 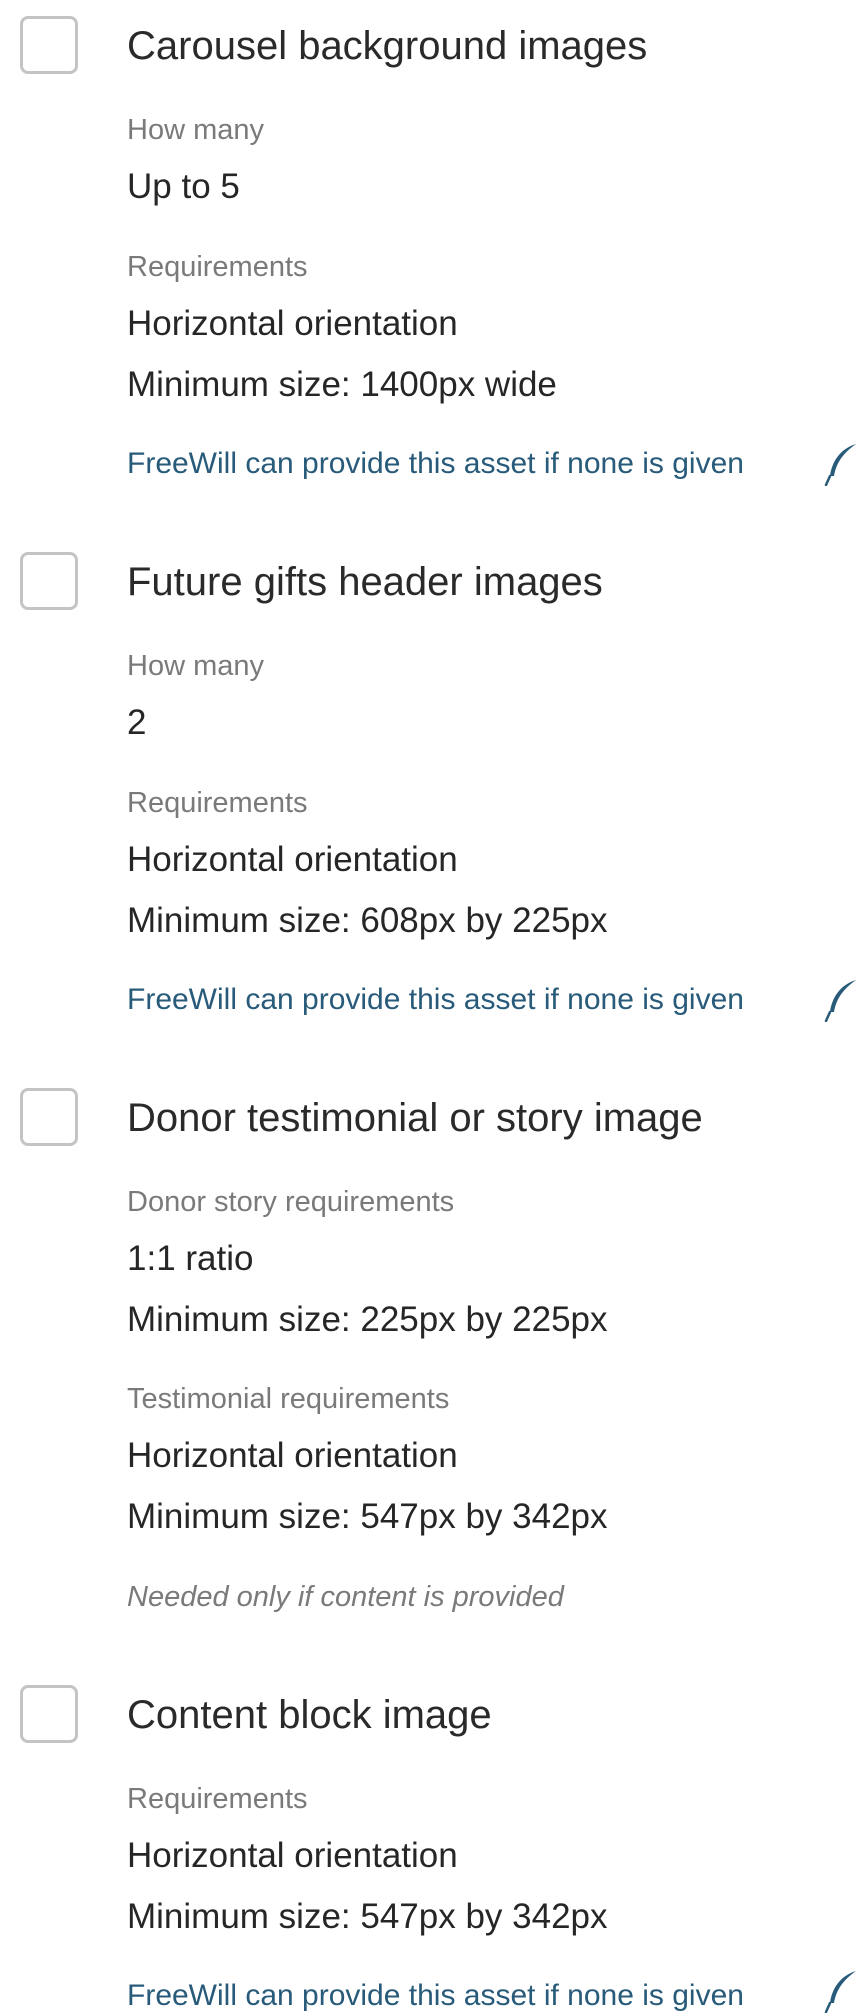 What do you see at coordinates (49, 581) in the screenshot?
I see `future-gifts-checkbox` at bounding box center [49, 581].